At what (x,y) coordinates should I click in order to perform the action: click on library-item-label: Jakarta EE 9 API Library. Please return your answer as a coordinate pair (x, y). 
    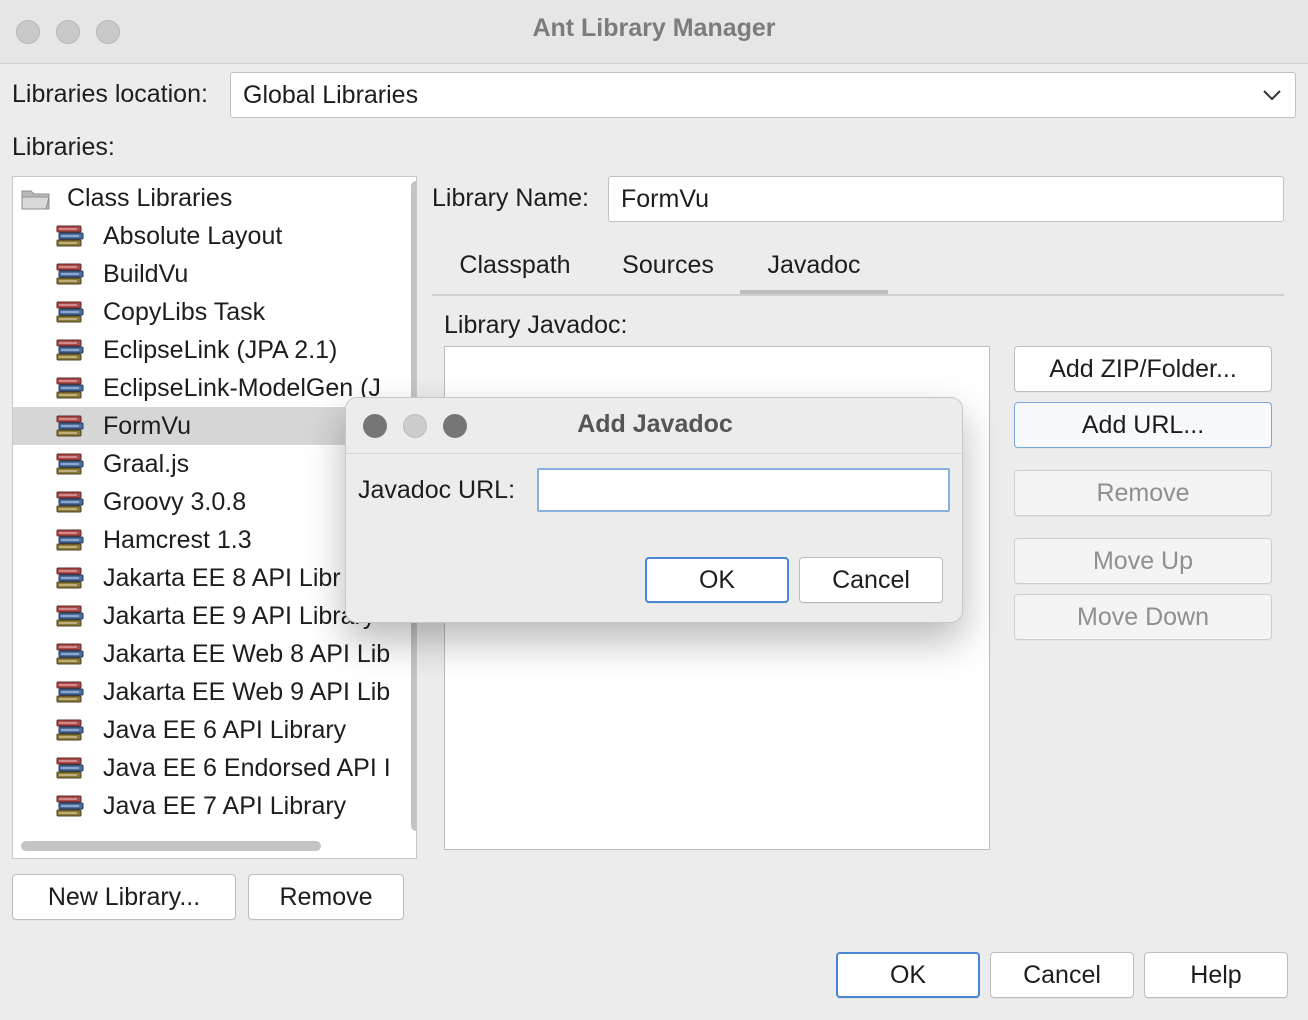
    Looking at the image, I should click on (239, 615).